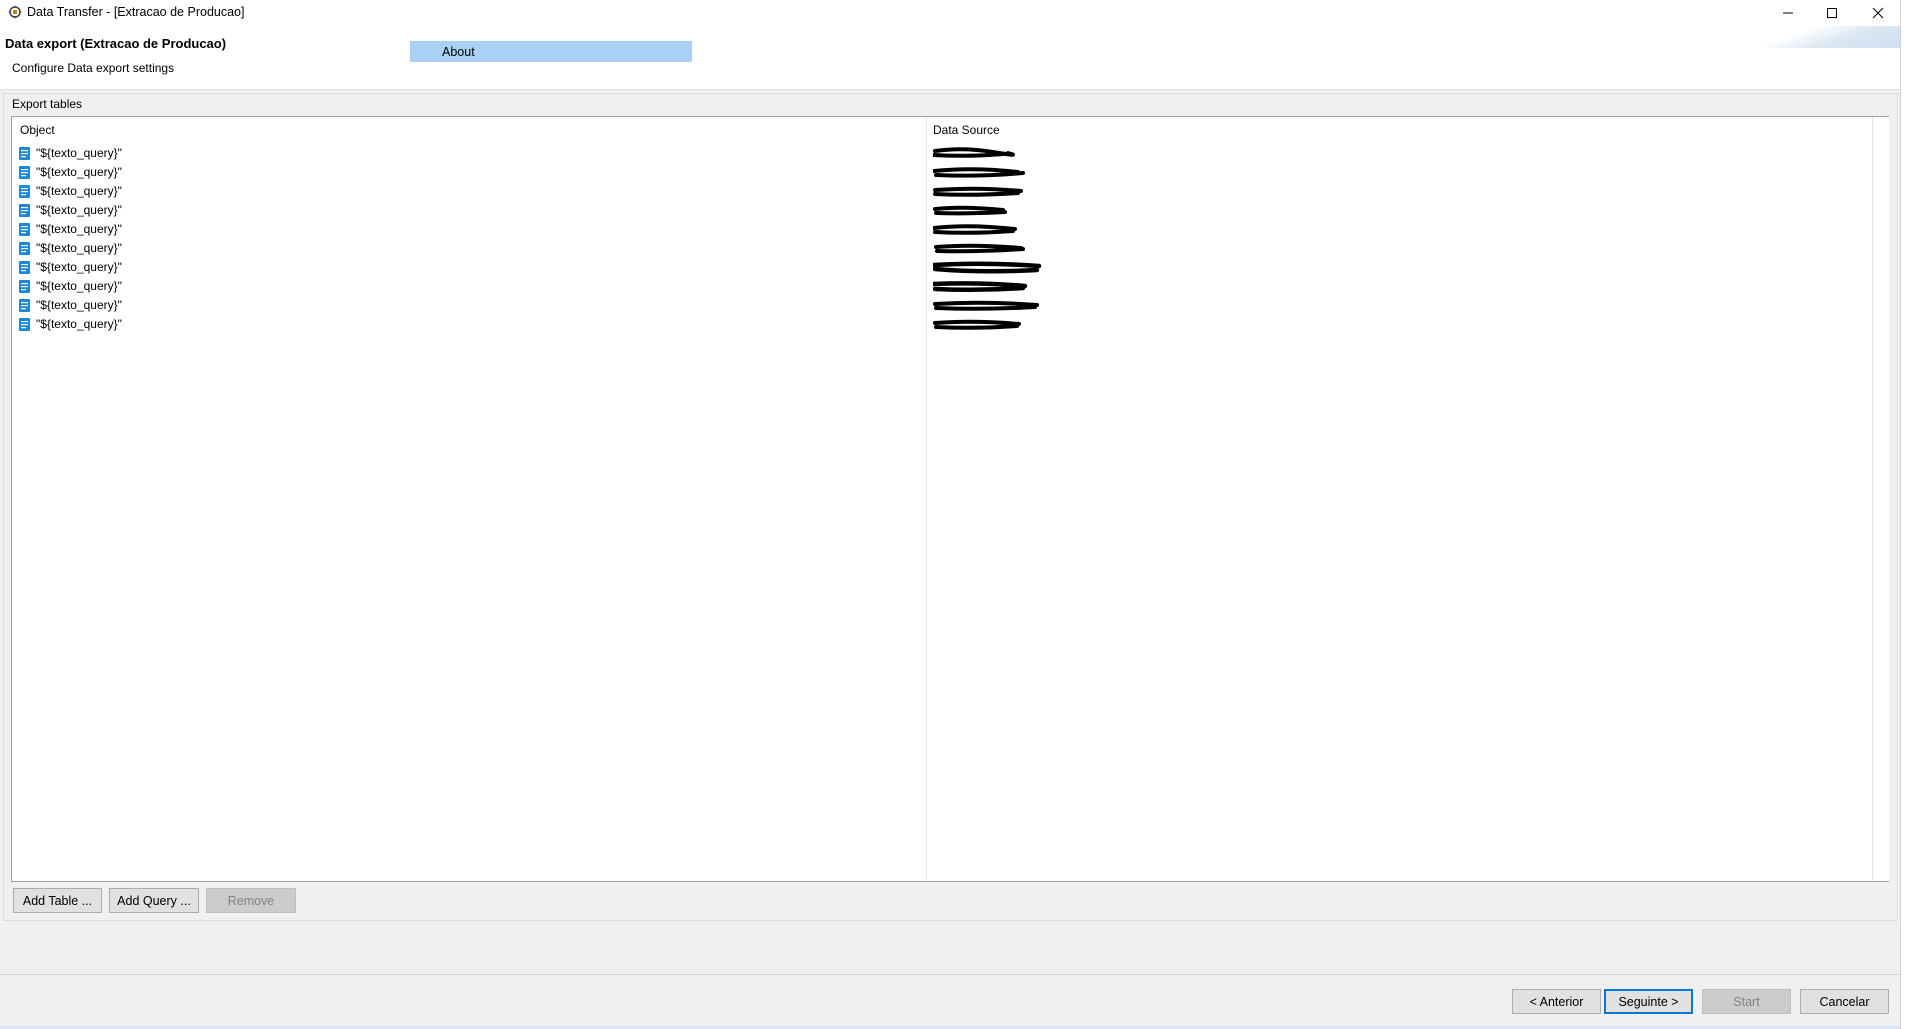 The height and width of the screenshot is (1029, 1909). What do you see at coordinates (1746, 1001) in the screenshot?
I see `start-button: Start` at bounding box center [1746, 1001].